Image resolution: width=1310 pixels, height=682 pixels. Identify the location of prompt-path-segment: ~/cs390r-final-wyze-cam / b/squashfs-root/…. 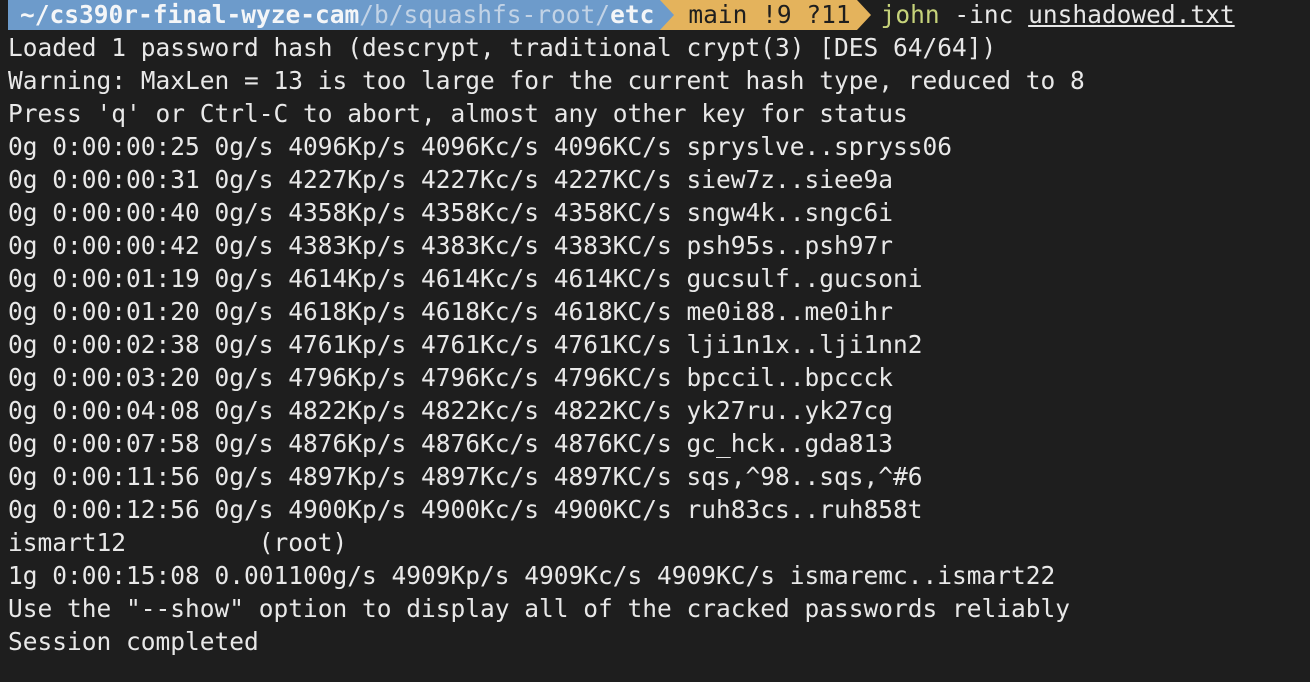
(334, 15).